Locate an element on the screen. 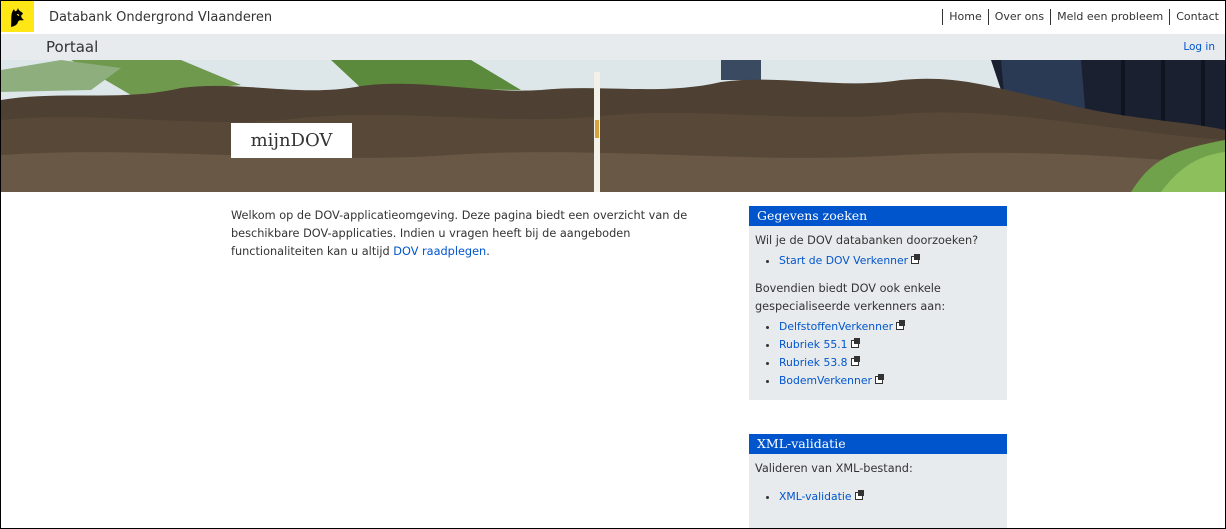 The height and width of the screenshot is (529, 1226). list-item: Start de DOV Verkenner is located at coordinates (890, 261).